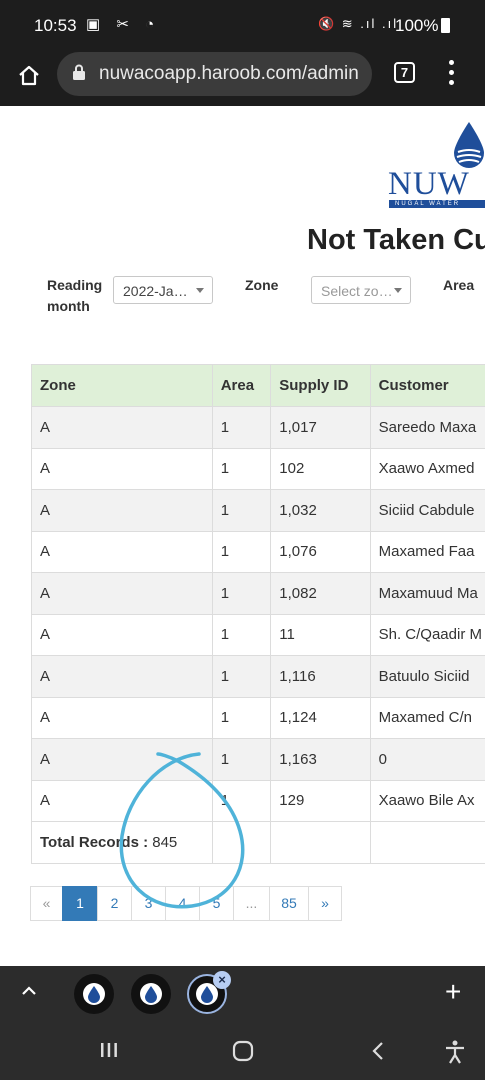 This screenshot has width=485, height=1080. I want to click on pagination: « 1 2 3 4 5 ... 85 », so click(186, 903).